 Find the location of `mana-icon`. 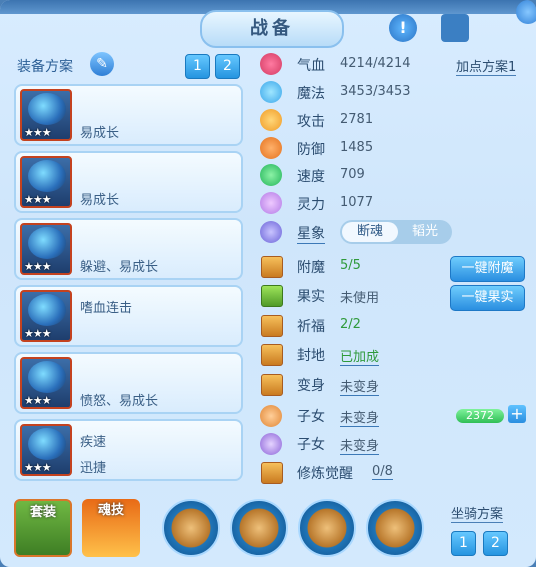

mana-icon is located at coordinates (271, 92).